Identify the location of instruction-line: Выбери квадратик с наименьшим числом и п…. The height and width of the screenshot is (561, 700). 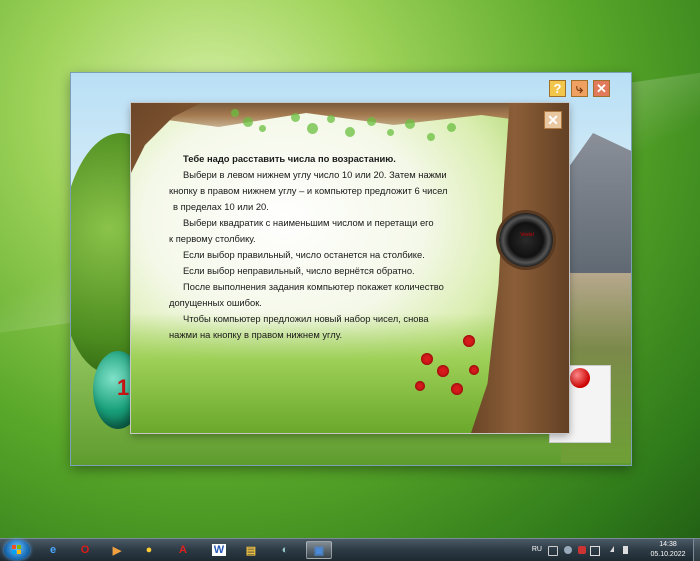
(308, 222).